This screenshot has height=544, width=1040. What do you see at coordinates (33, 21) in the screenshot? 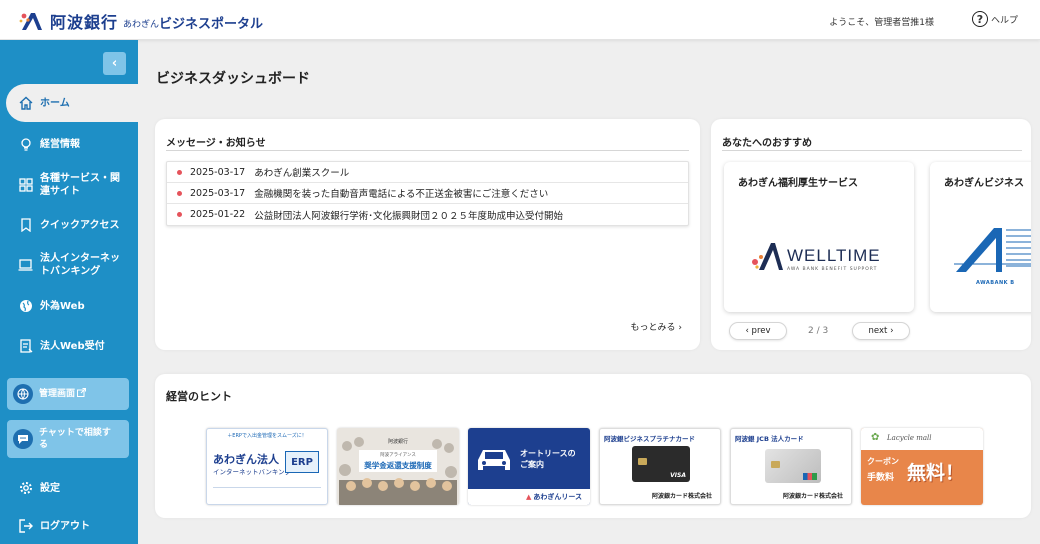
I see `awa-bank-mark-icon` at bounding box center [33, 21].